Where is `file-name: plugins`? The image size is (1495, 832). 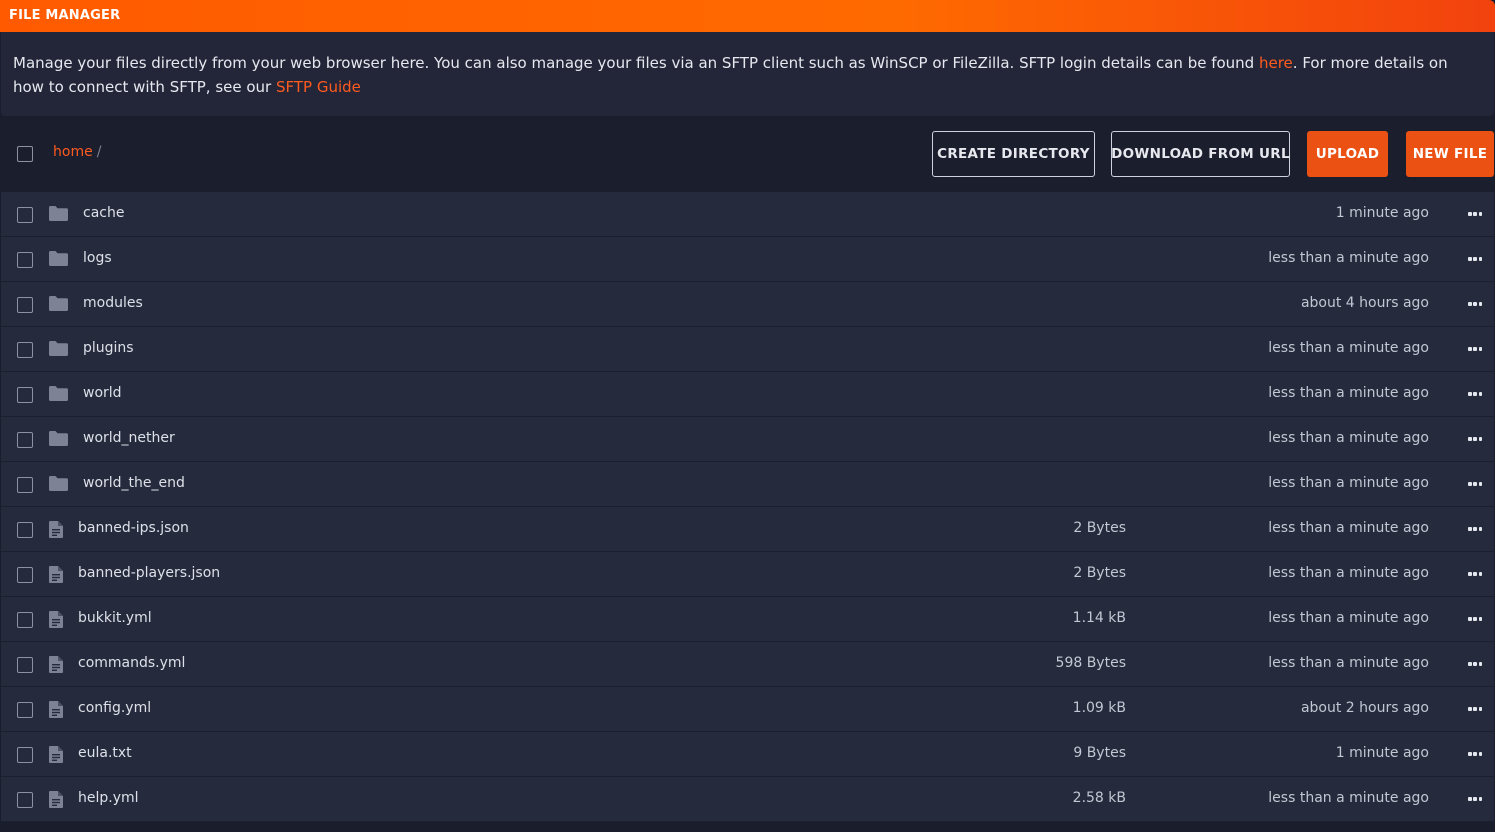
file-name: plugins is located at coordinates (108, 348).